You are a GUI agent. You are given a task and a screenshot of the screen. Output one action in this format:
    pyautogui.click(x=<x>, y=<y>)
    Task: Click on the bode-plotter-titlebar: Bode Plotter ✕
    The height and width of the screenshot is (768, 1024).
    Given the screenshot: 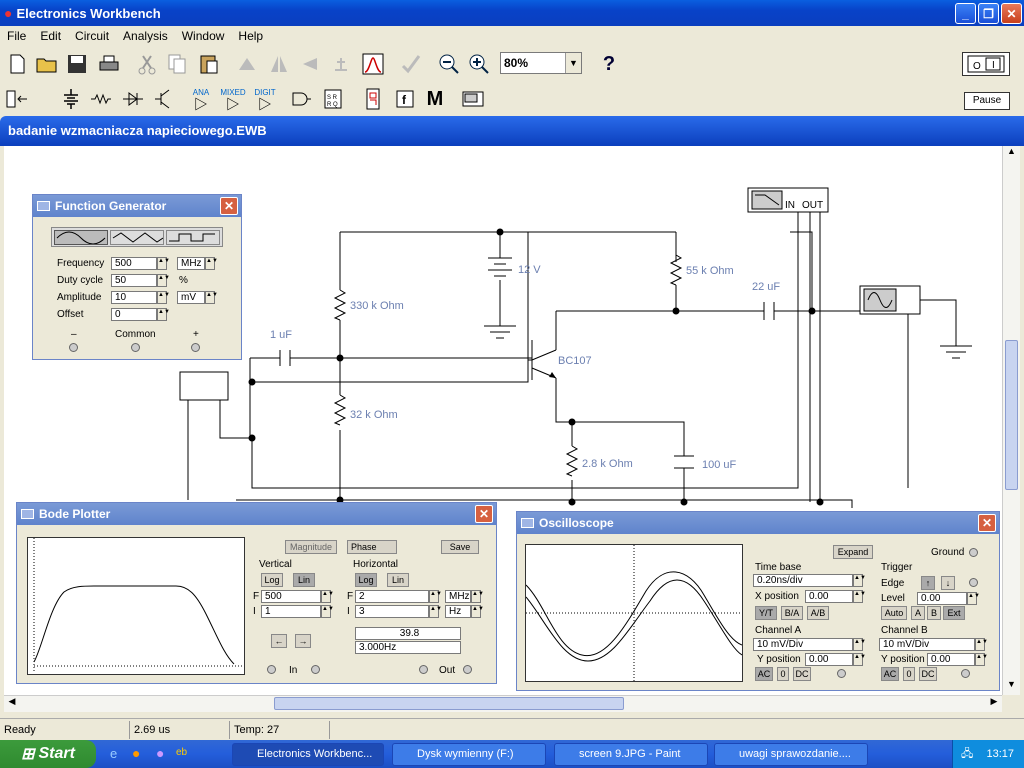 What is the action you would take?
    pyautogui.click(x=256, y=514)
    